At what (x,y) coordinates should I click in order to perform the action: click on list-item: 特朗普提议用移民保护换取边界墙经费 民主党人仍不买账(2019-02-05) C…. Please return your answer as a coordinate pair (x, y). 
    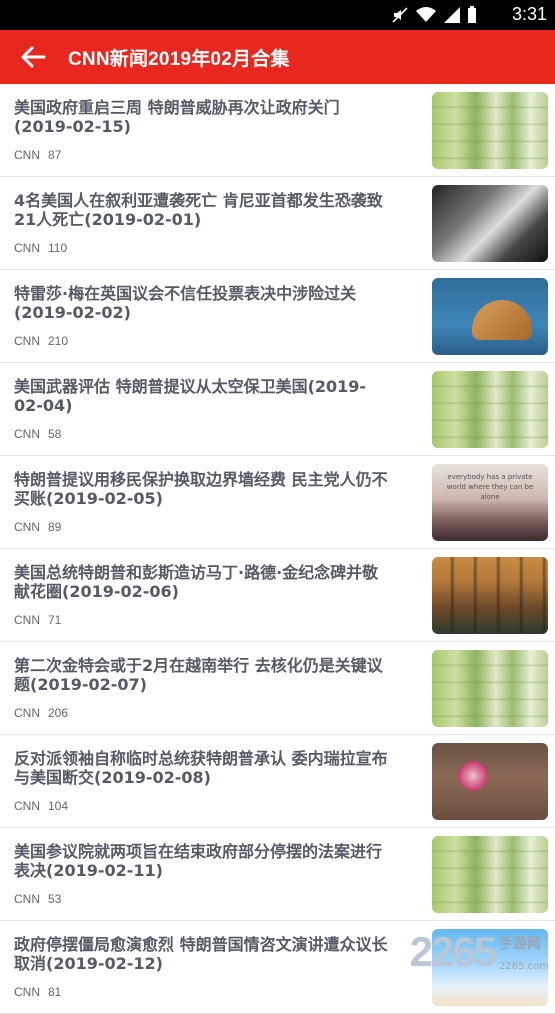
    Looking at the image, I should click on (277, 502).